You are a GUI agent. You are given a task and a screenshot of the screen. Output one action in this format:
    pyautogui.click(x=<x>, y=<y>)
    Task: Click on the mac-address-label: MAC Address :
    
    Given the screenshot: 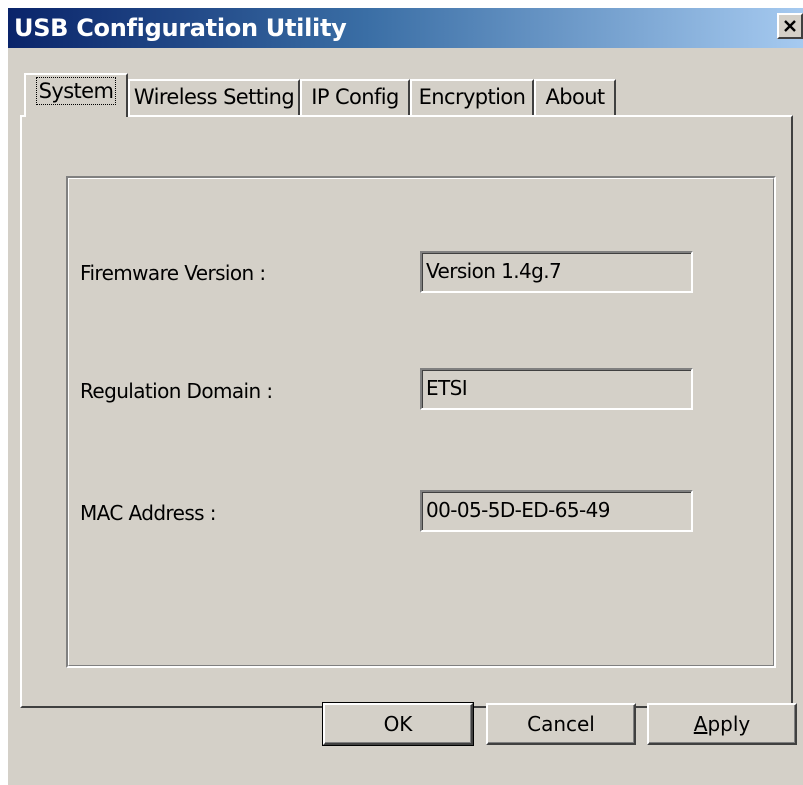 What is the action you would take?
    pyautogui.click(x=148, y=513)
    